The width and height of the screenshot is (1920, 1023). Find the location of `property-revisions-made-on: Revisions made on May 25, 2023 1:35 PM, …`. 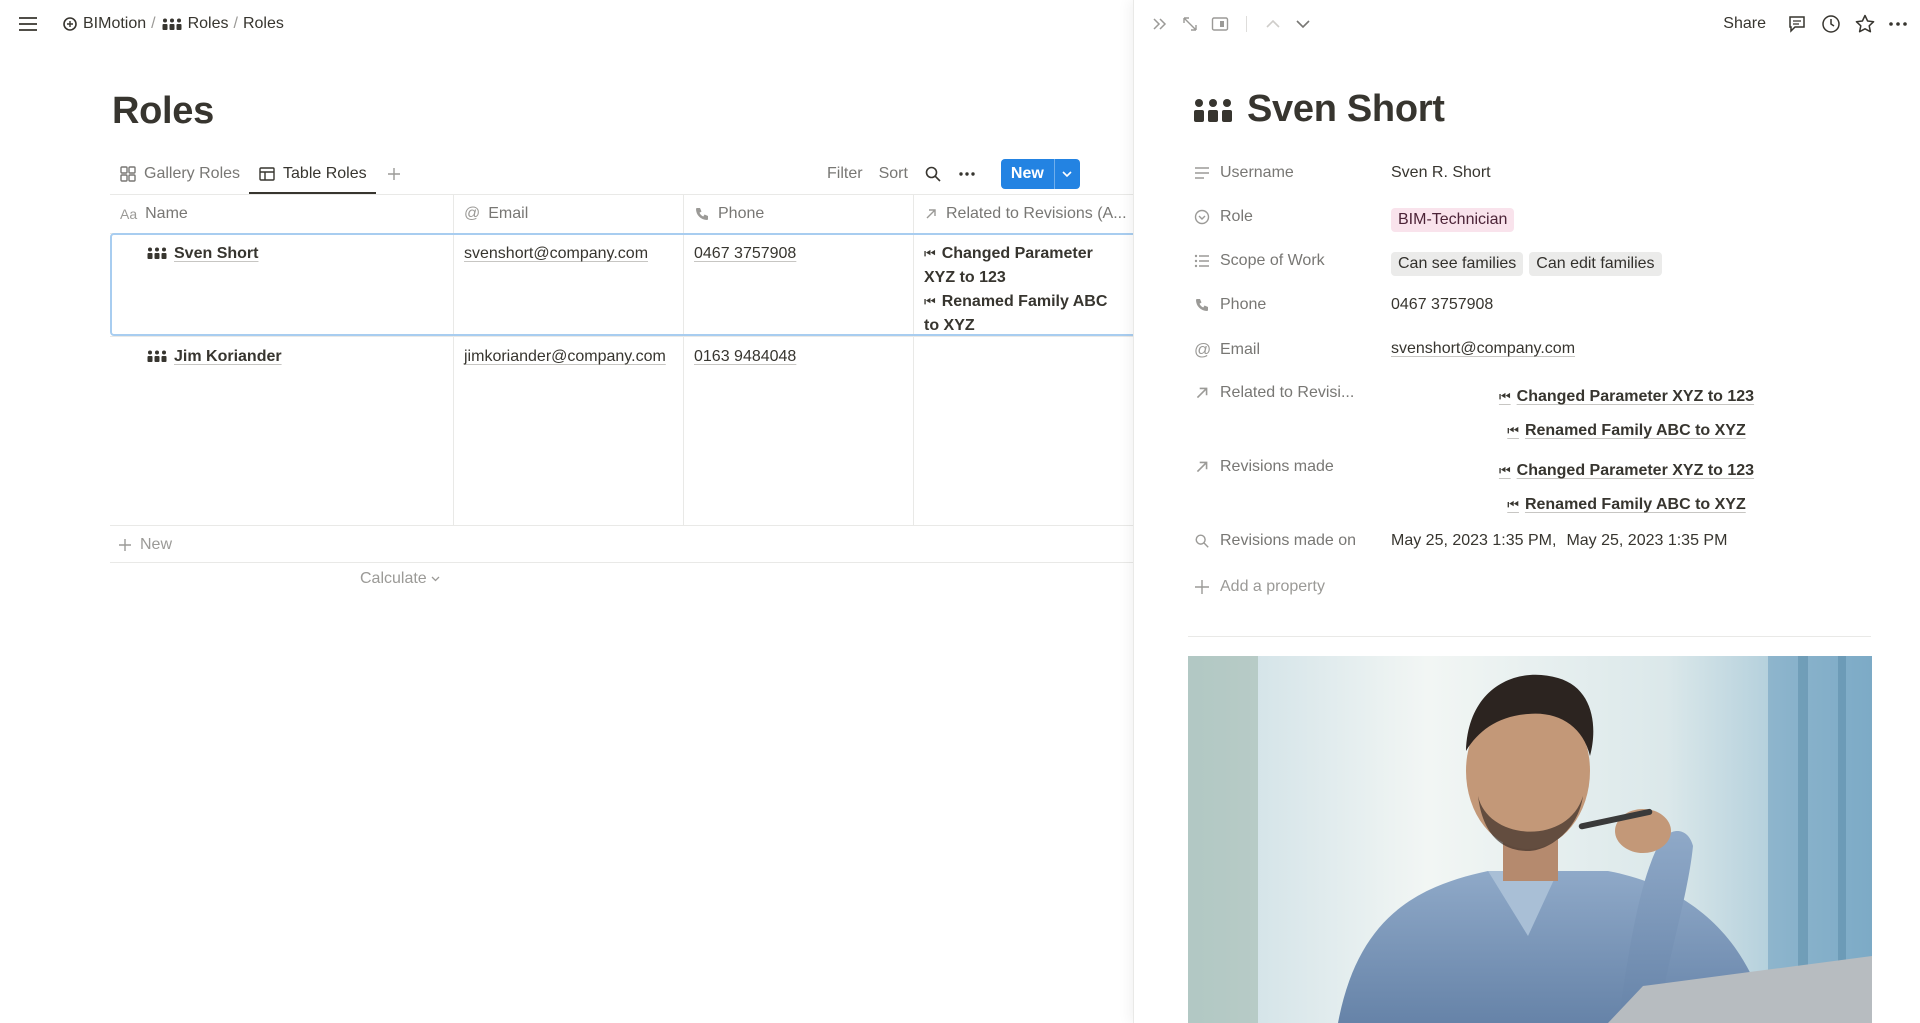

property-revisions-made-on: Revisions made on May 25, 2023 1:35 PM, … is located at coordinates (1528, 546).